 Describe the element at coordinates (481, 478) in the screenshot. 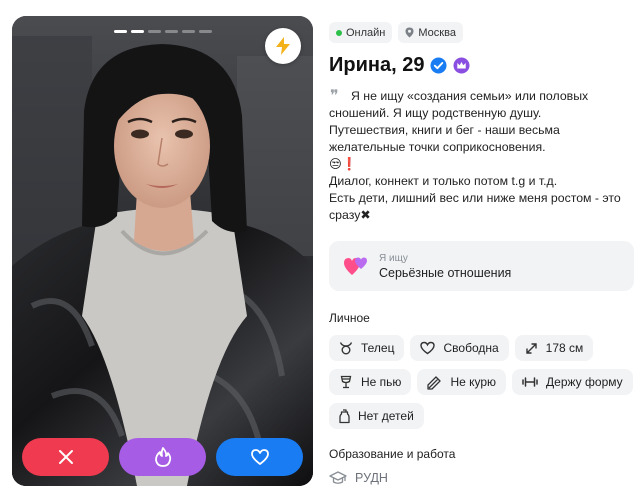

I see `education-row: РУДН` at that location.